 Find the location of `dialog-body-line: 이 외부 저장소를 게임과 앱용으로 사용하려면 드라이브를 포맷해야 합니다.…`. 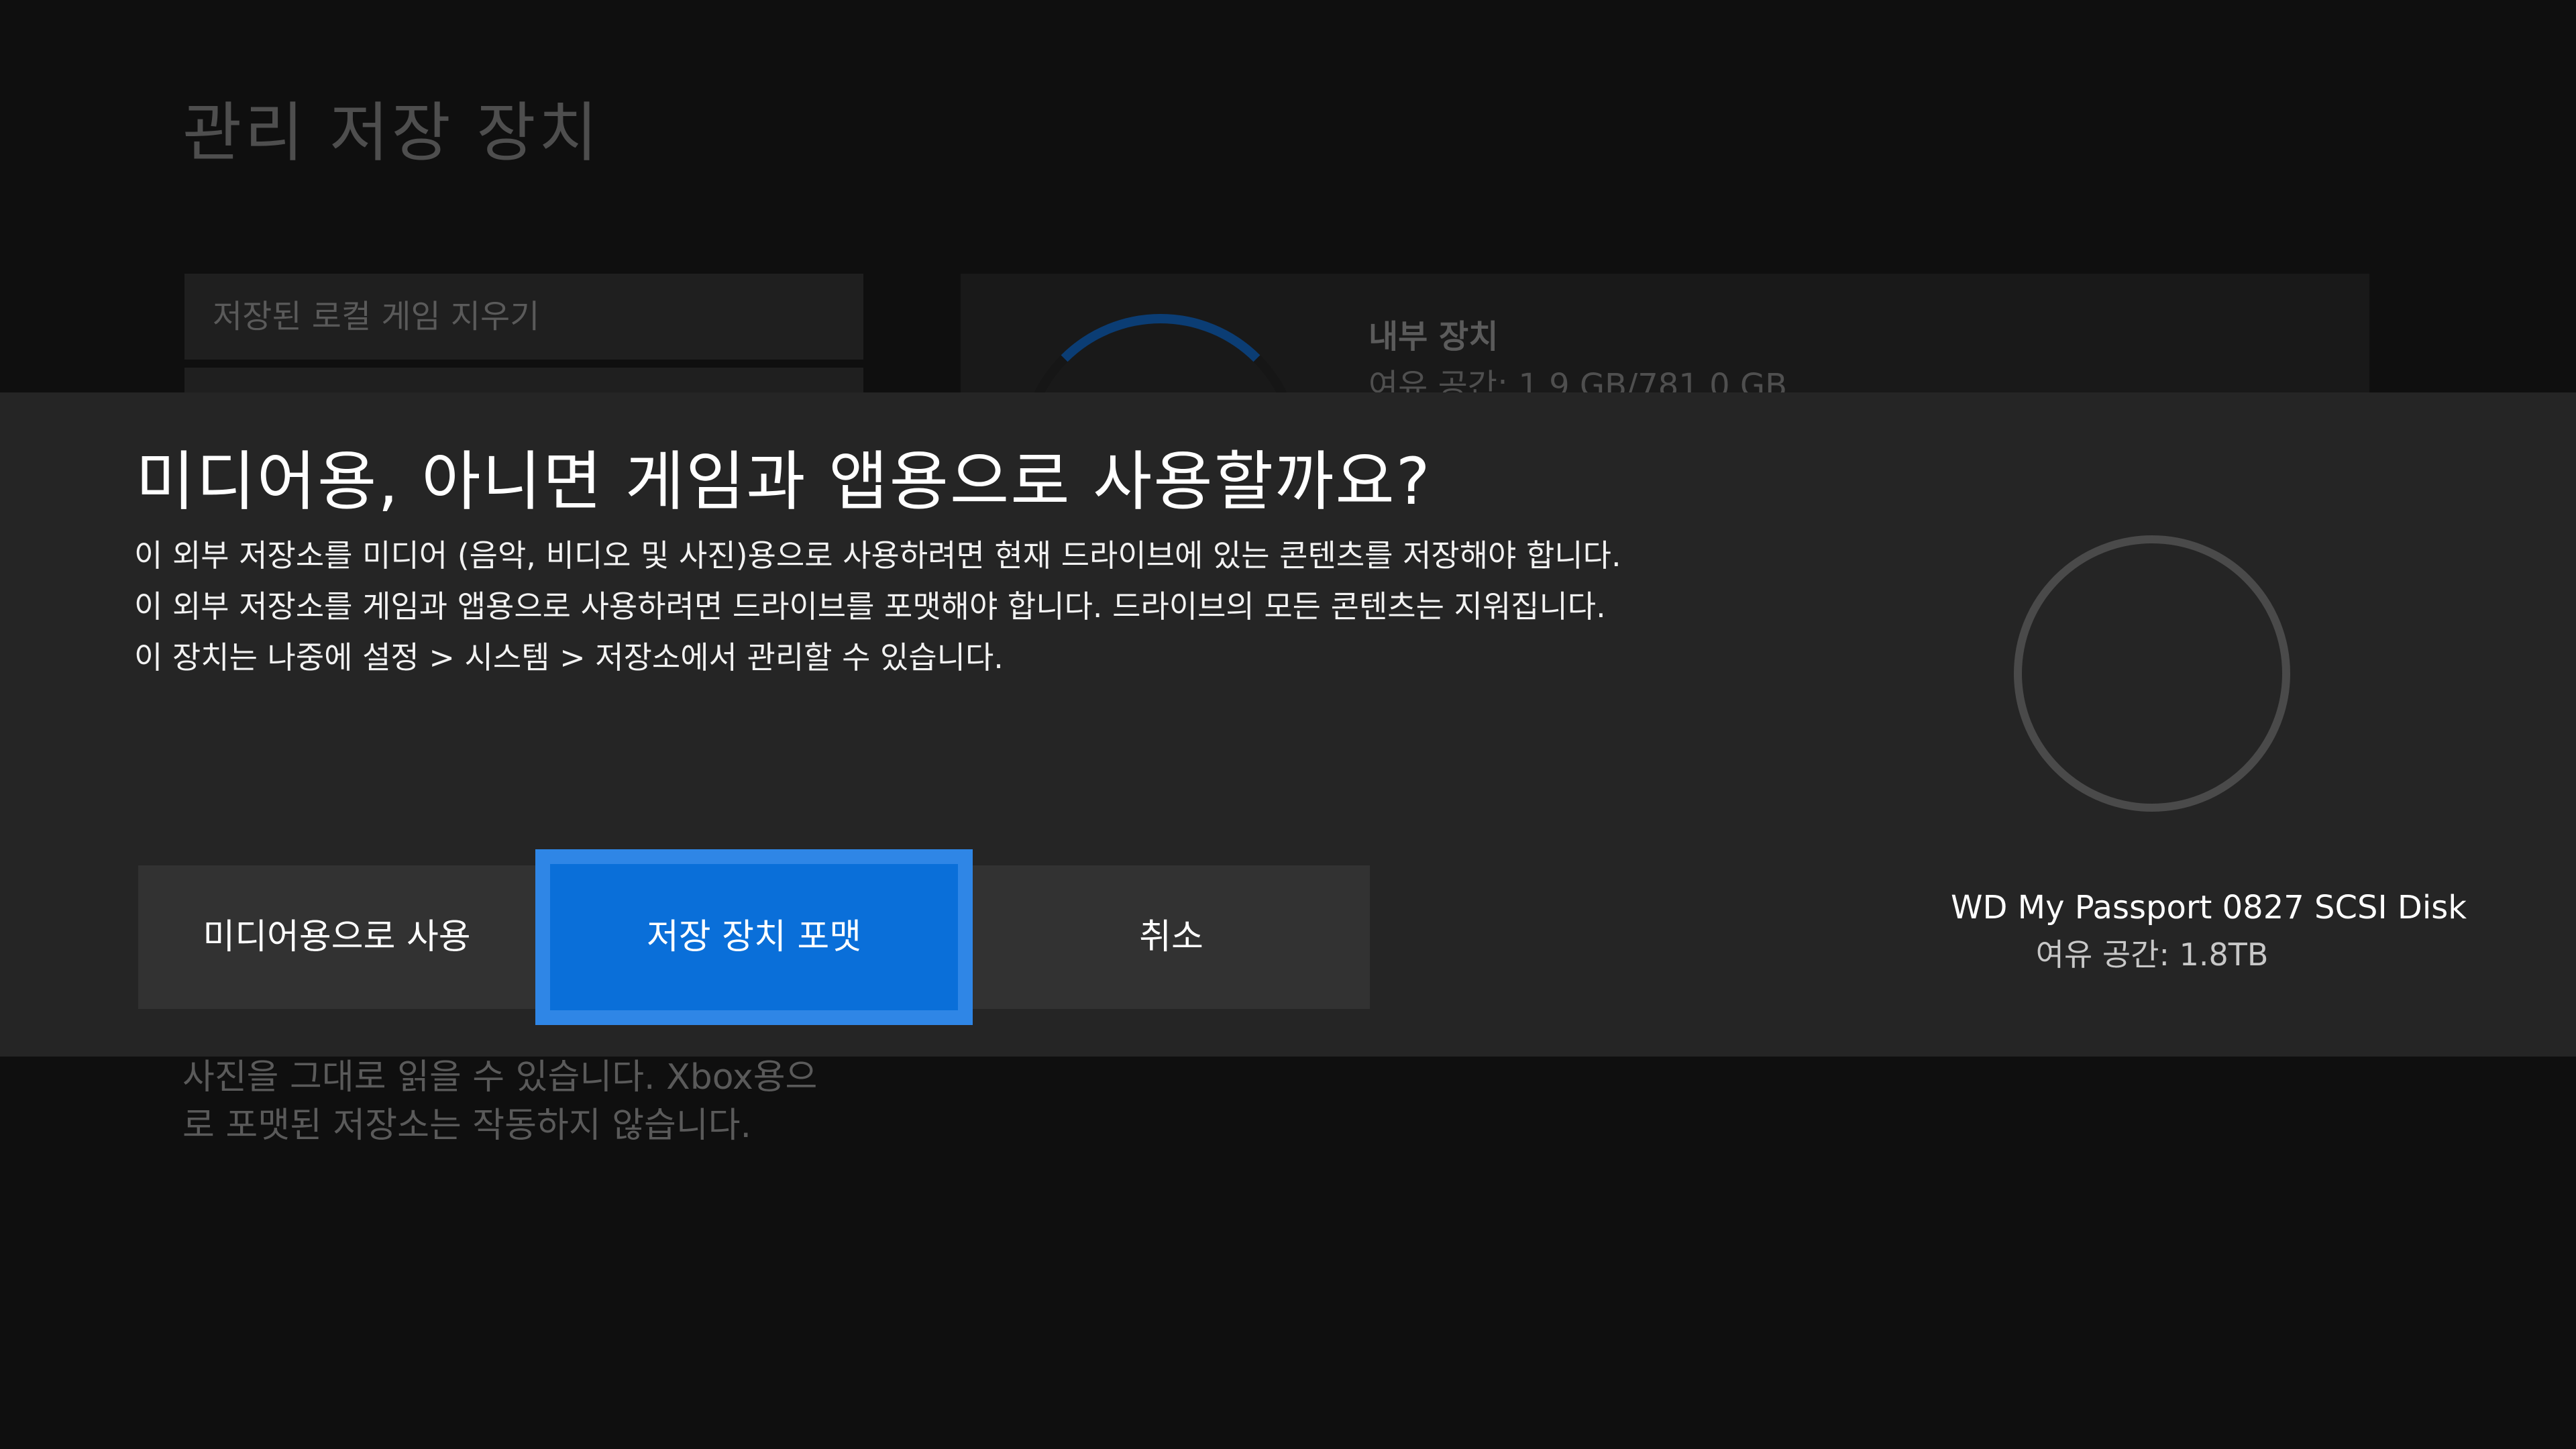

dialog-body-line: 이 외부 저장소를 게임과 앱용으로 사용하려면 드라이브를 포맷해야 합니다.… is located at coordinates (870, 606).